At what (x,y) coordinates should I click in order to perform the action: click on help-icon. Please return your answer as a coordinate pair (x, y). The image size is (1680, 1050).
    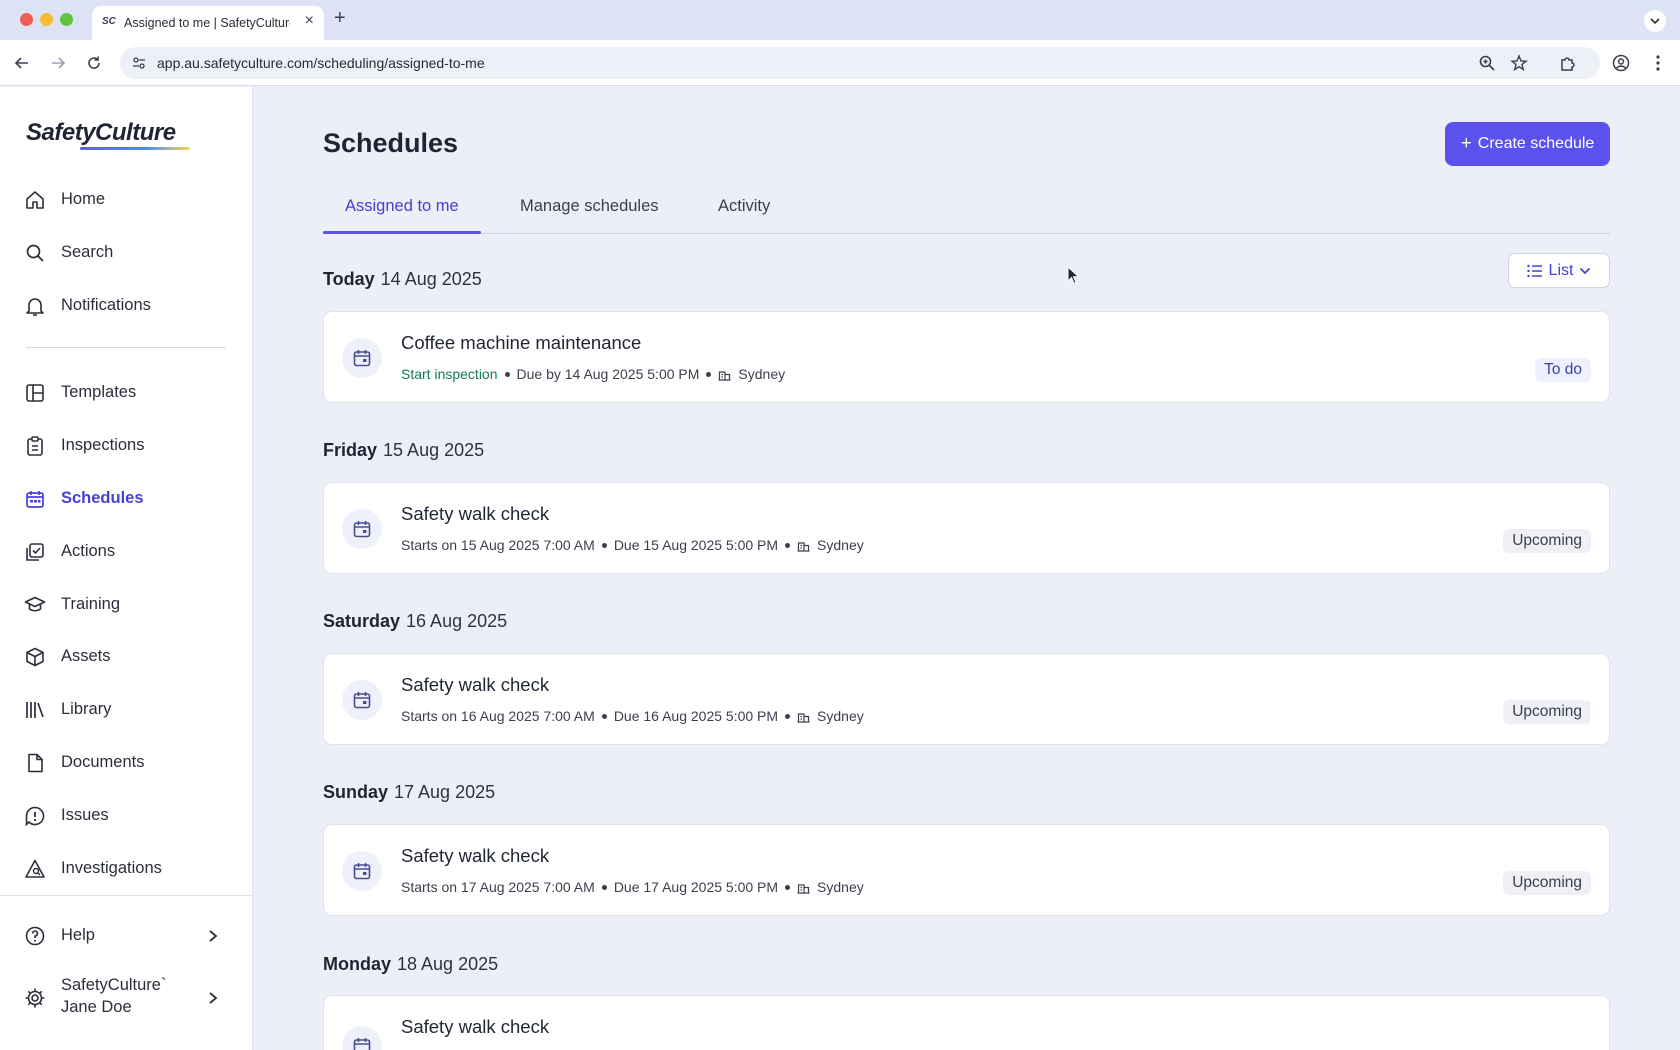
    Looking at the image, I should click on (35, 936).